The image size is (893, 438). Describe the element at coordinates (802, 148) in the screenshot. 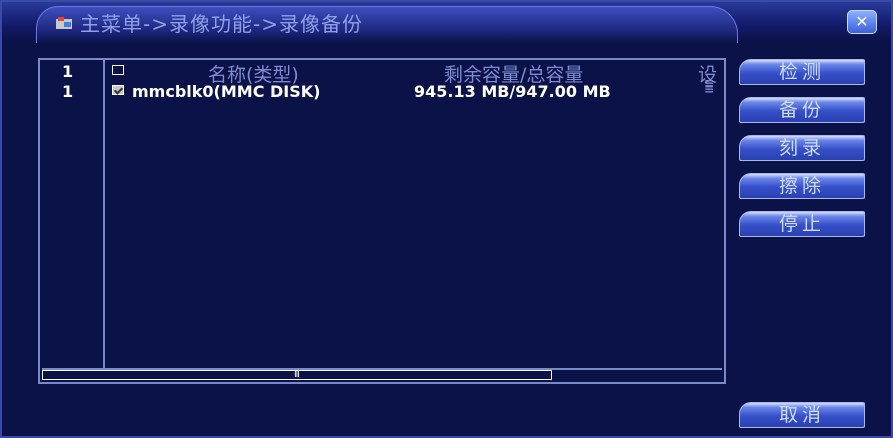

I see `burn-button: 刻录` at that location.